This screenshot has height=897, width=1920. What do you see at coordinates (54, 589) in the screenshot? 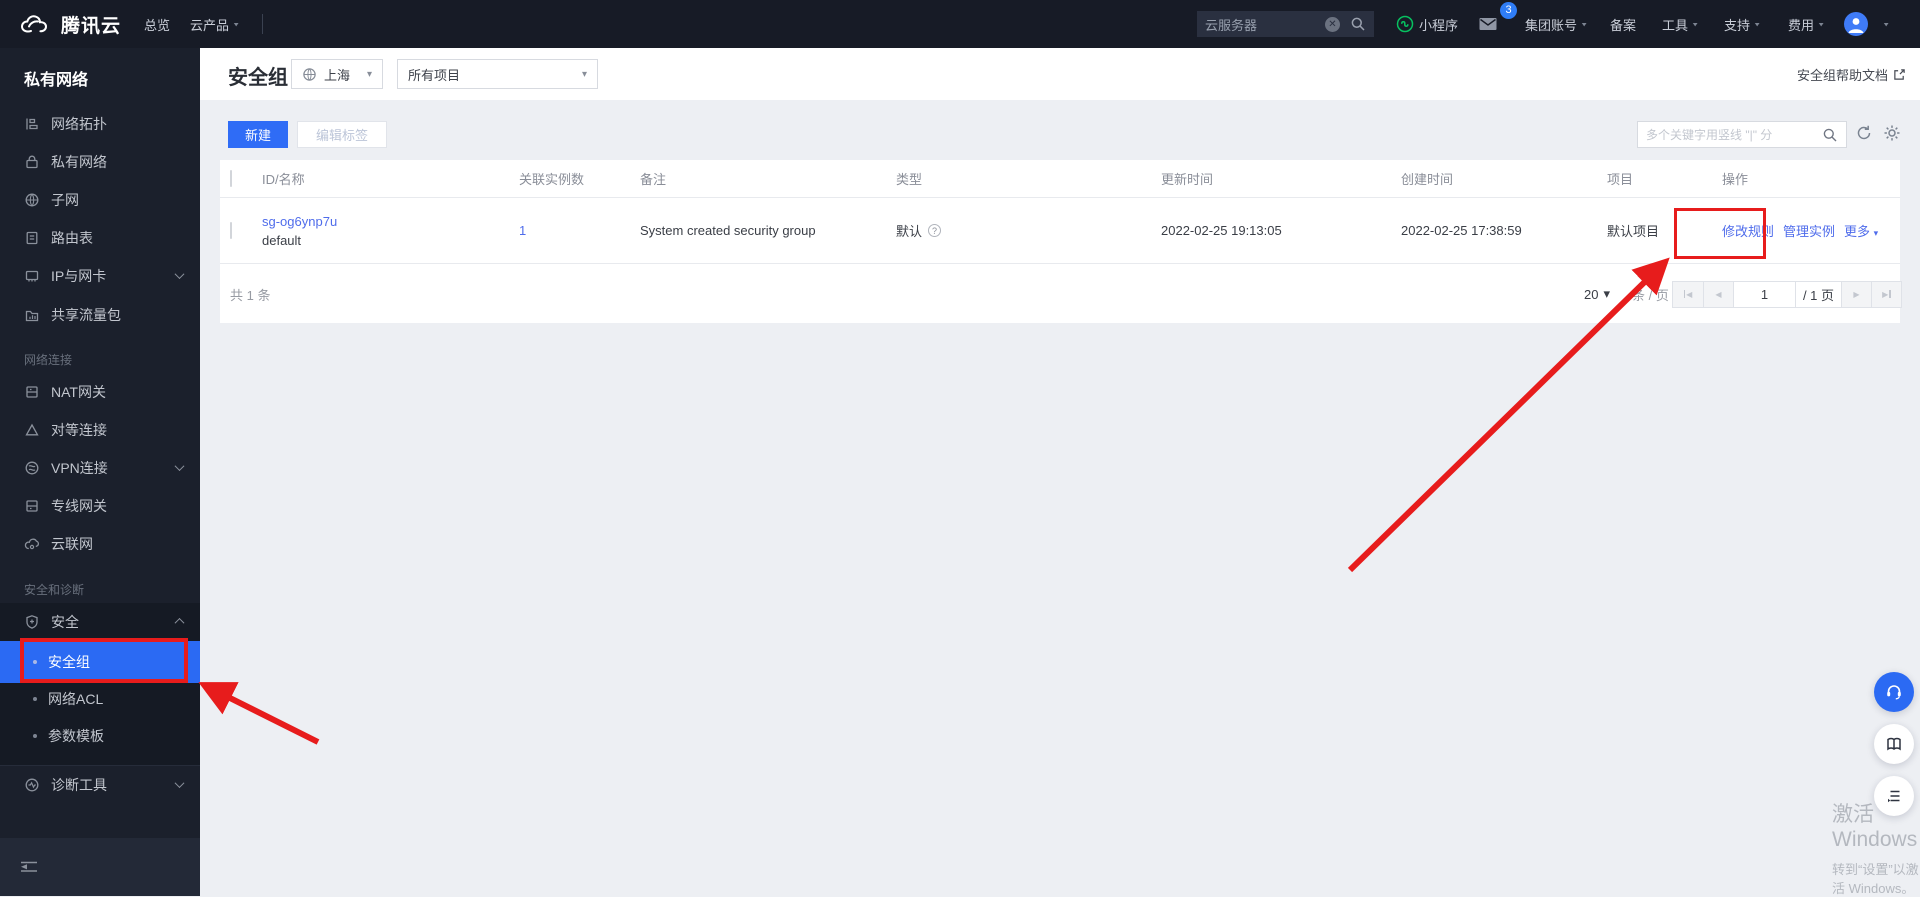
I see `sidebar-section-security: 安全和诊断` at bounding box center [54, 589].